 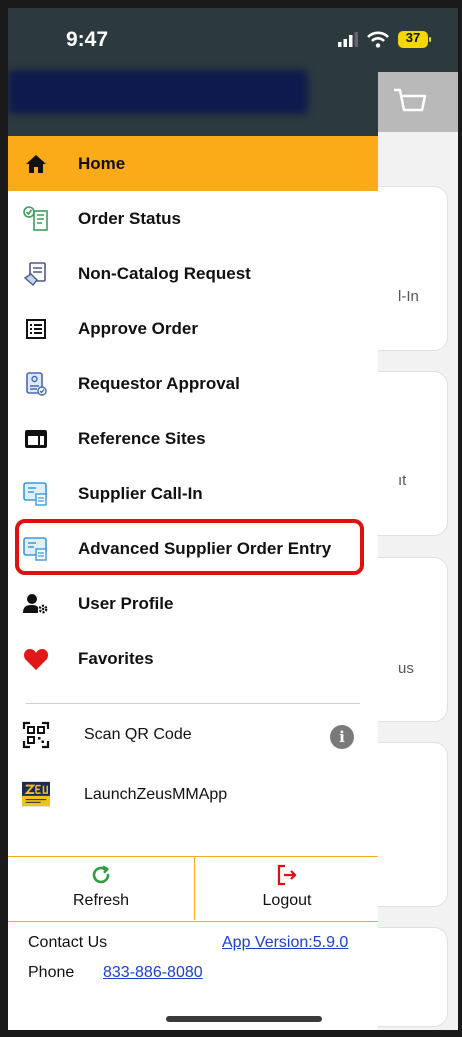 What do you see at coordinates (101, 900) in the screenshot?
I see `refresh-label: Refresh` at bounding box center [101, 900].